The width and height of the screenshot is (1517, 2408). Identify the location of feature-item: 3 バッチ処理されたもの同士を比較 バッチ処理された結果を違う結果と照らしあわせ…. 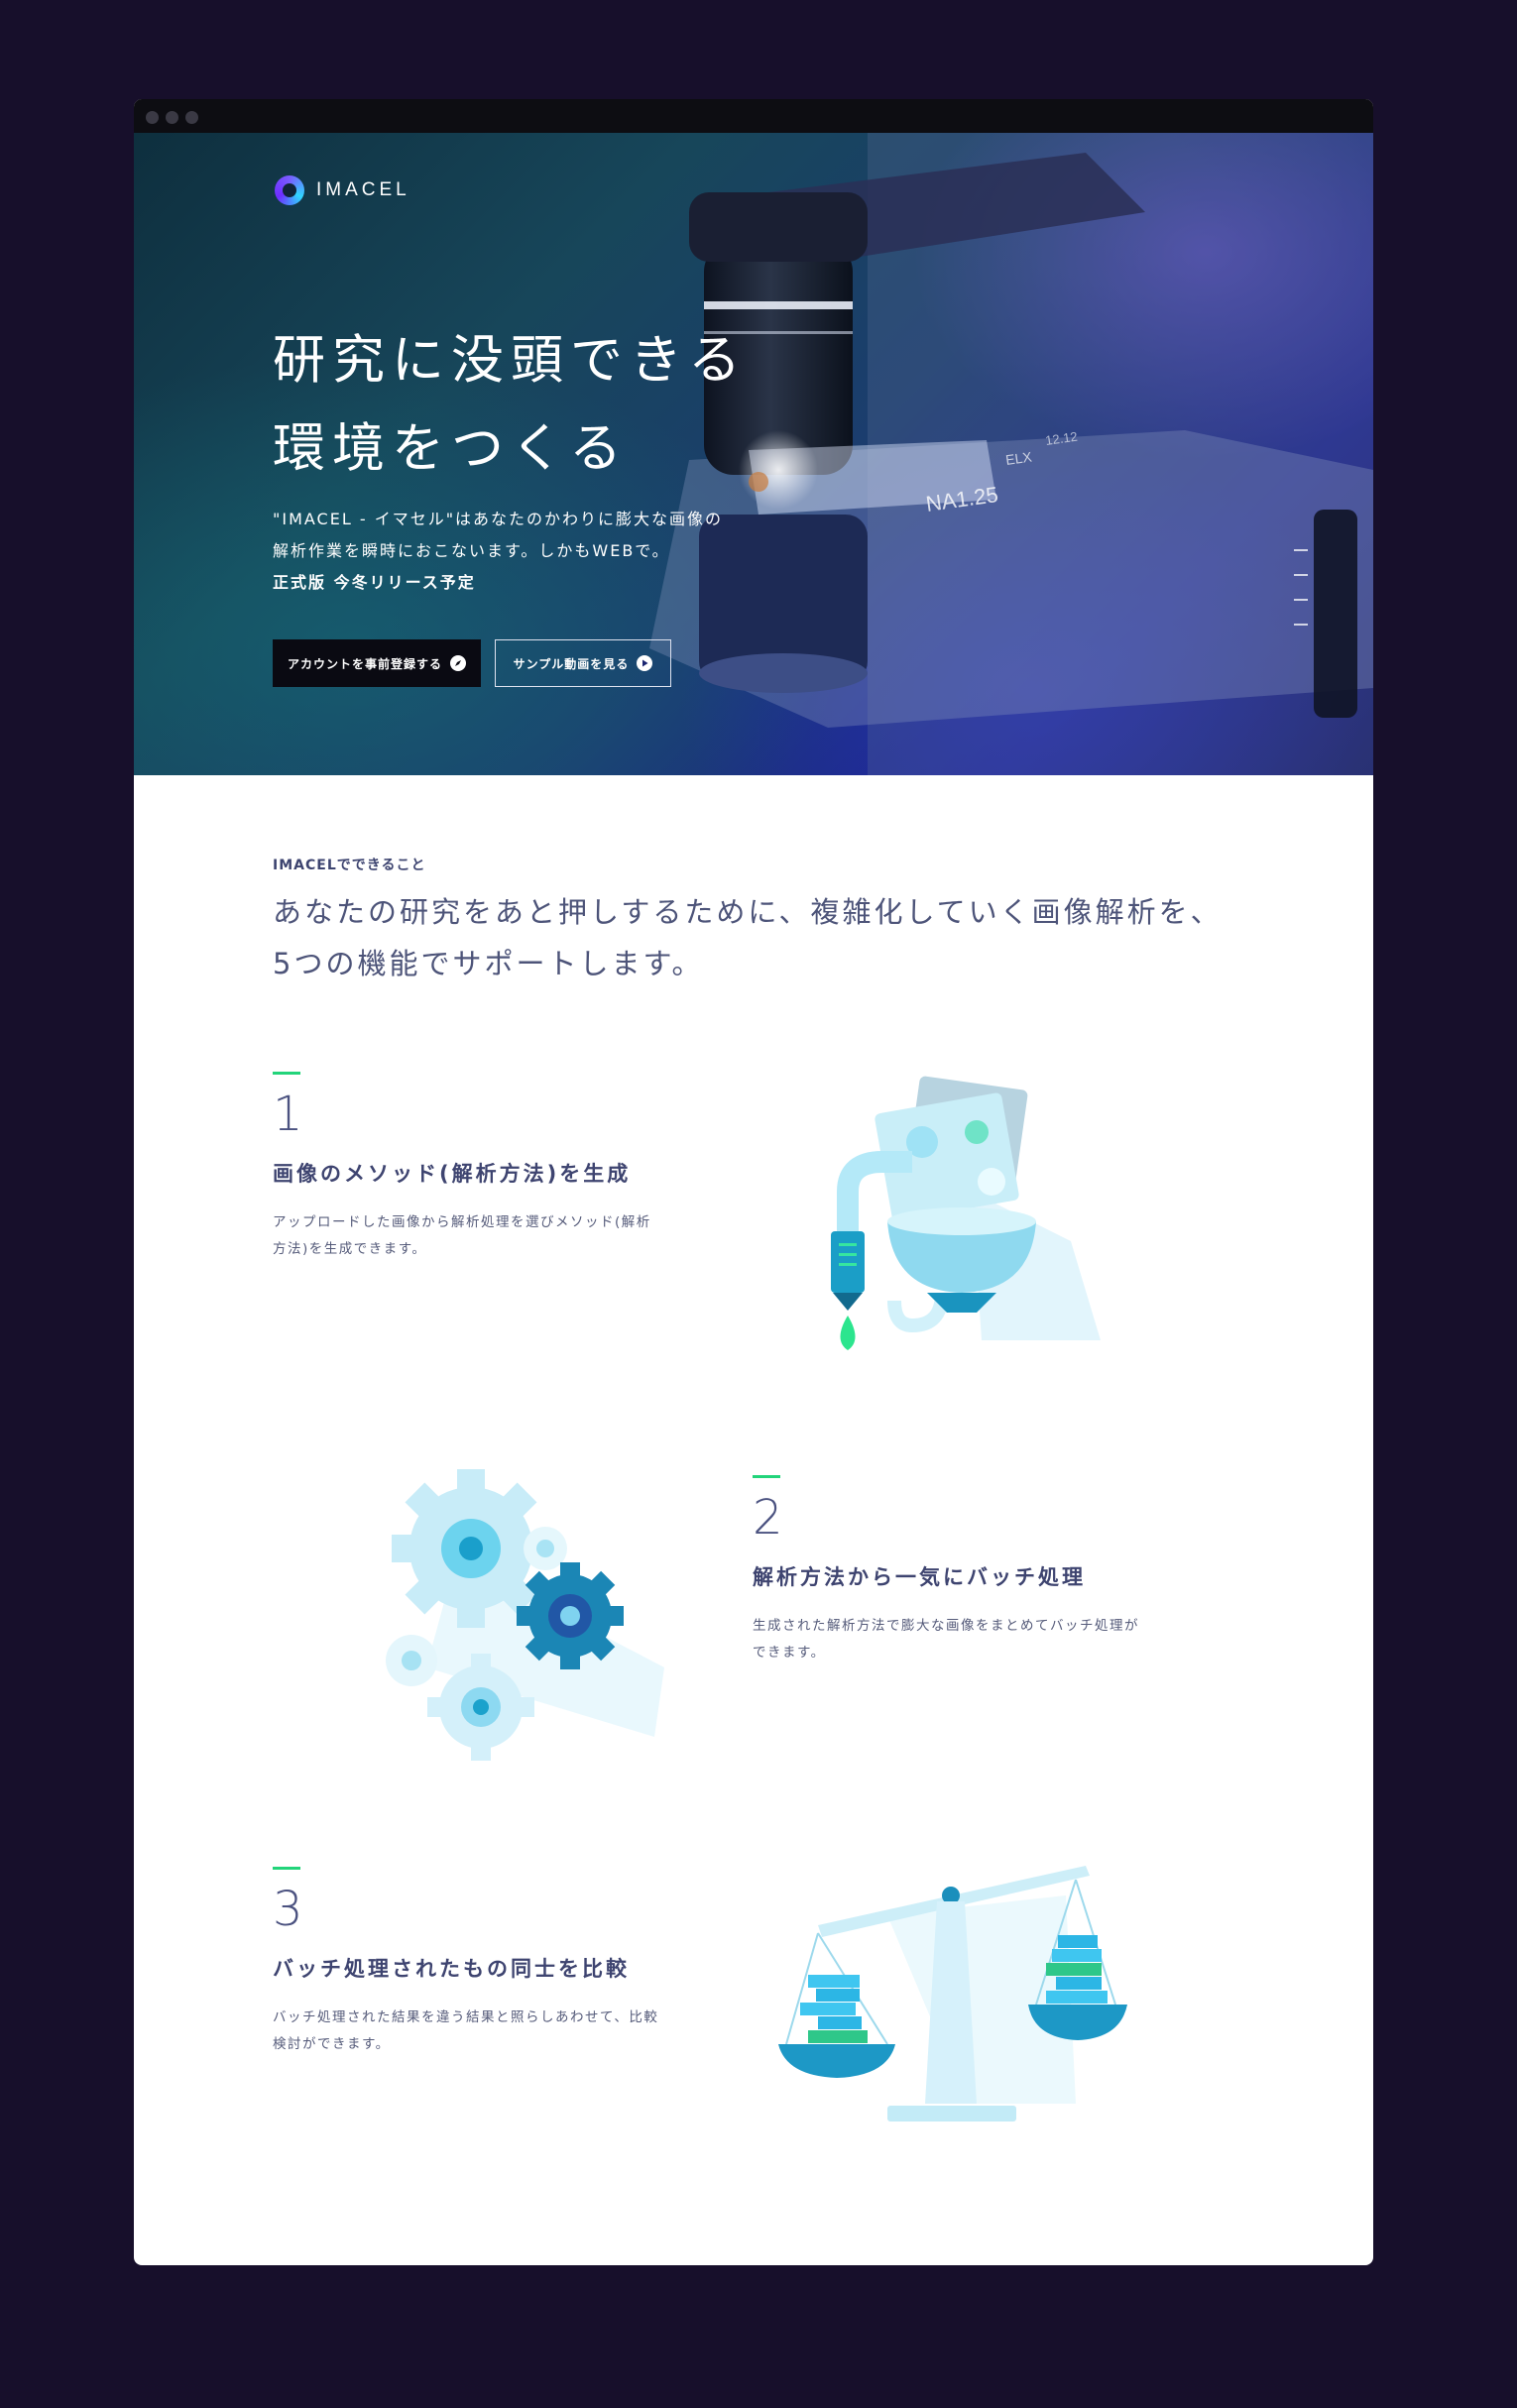
(501, 1962).